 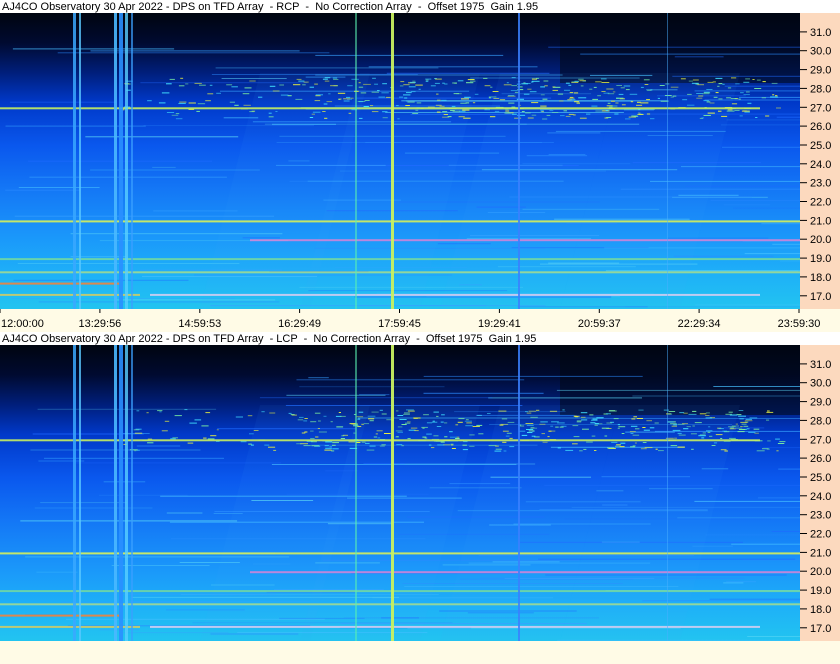 What do you see at coordinates (820, 297) in the screenshot?
I see `frequency-tick-label: 17.0` at bounding box center [820, 297].